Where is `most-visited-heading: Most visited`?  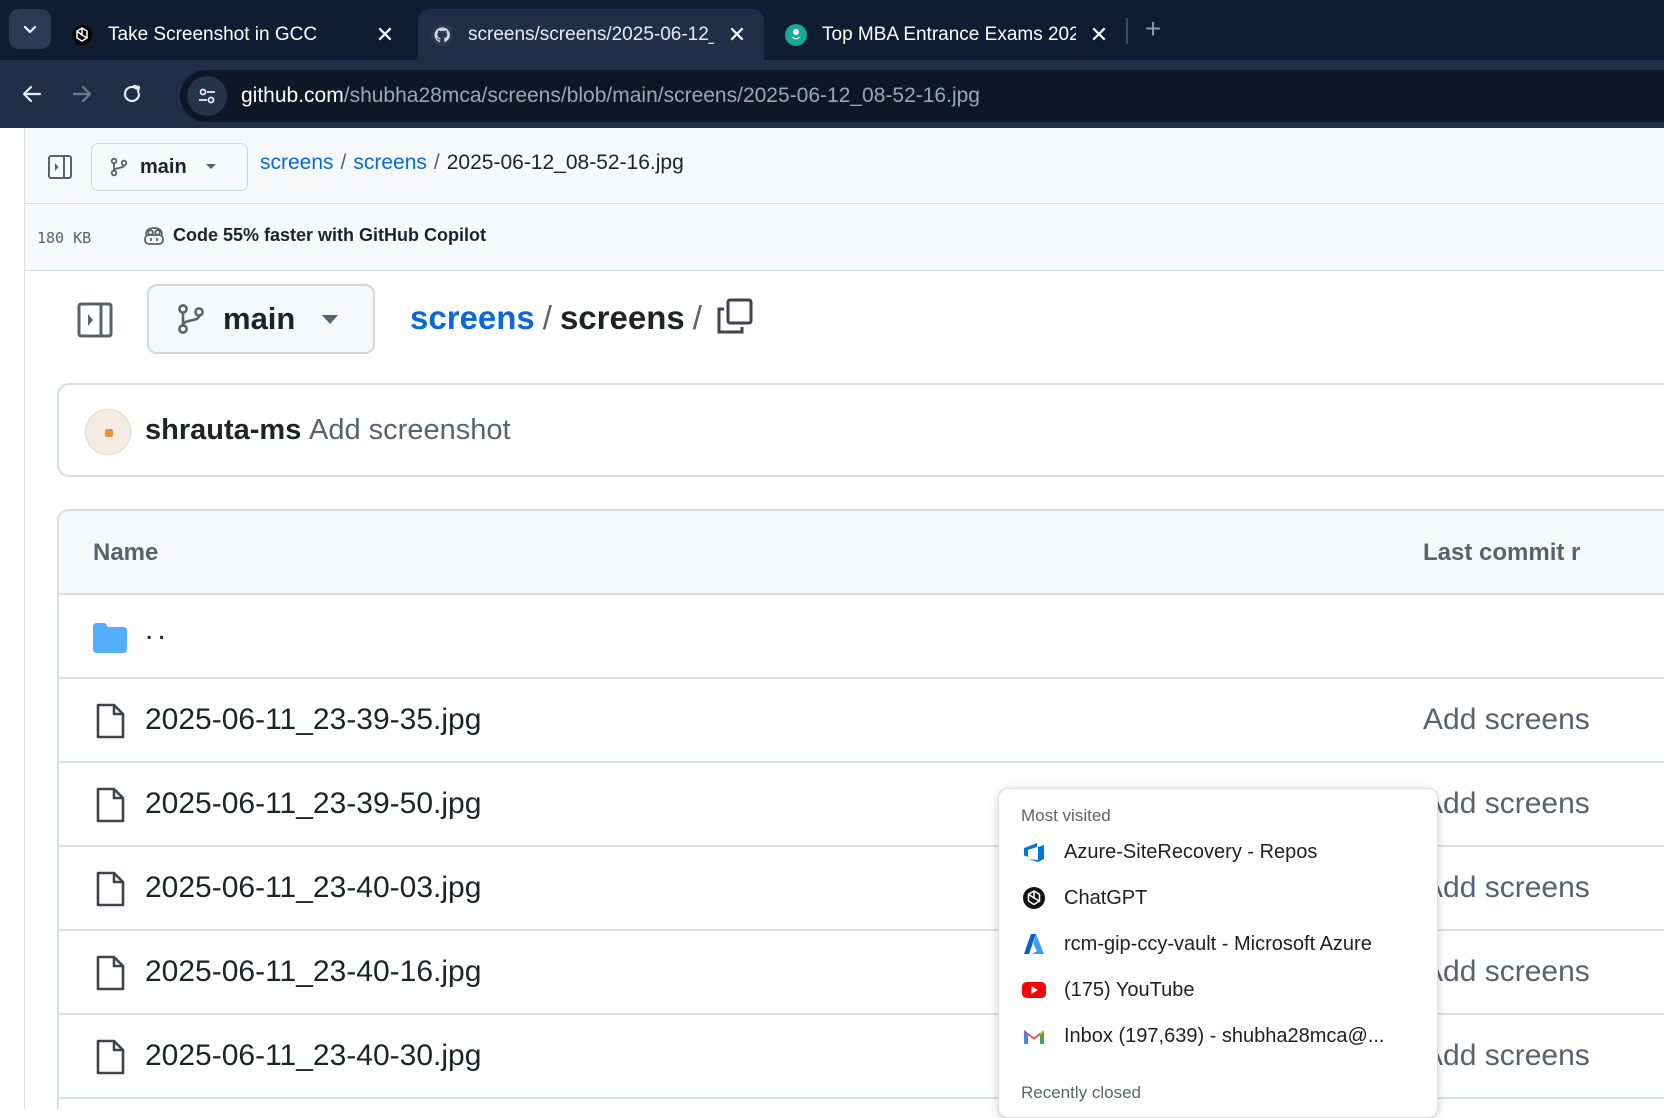 most-visited-heading: Most visited is located at coordinates (1066, 815).